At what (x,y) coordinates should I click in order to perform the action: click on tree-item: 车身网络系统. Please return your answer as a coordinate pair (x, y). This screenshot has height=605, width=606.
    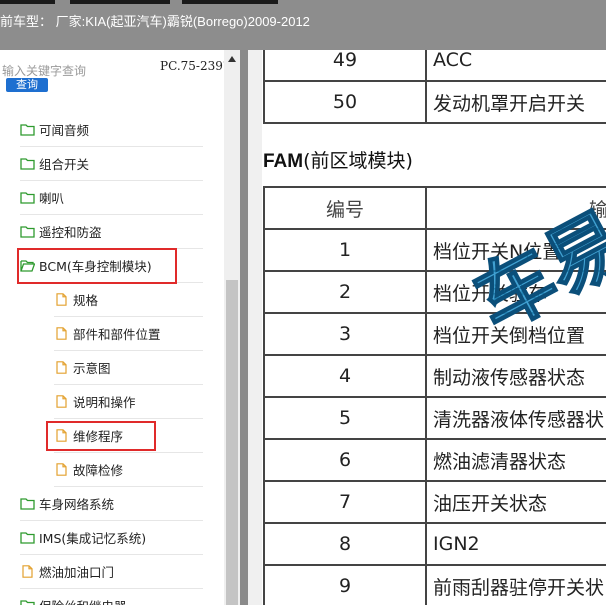
    Looking at the image, I should click on (111, 504).